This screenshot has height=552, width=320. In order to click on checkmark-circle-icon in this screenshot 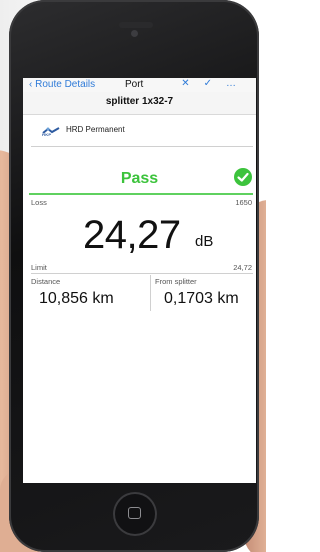, I will do `click(243, 177)`.